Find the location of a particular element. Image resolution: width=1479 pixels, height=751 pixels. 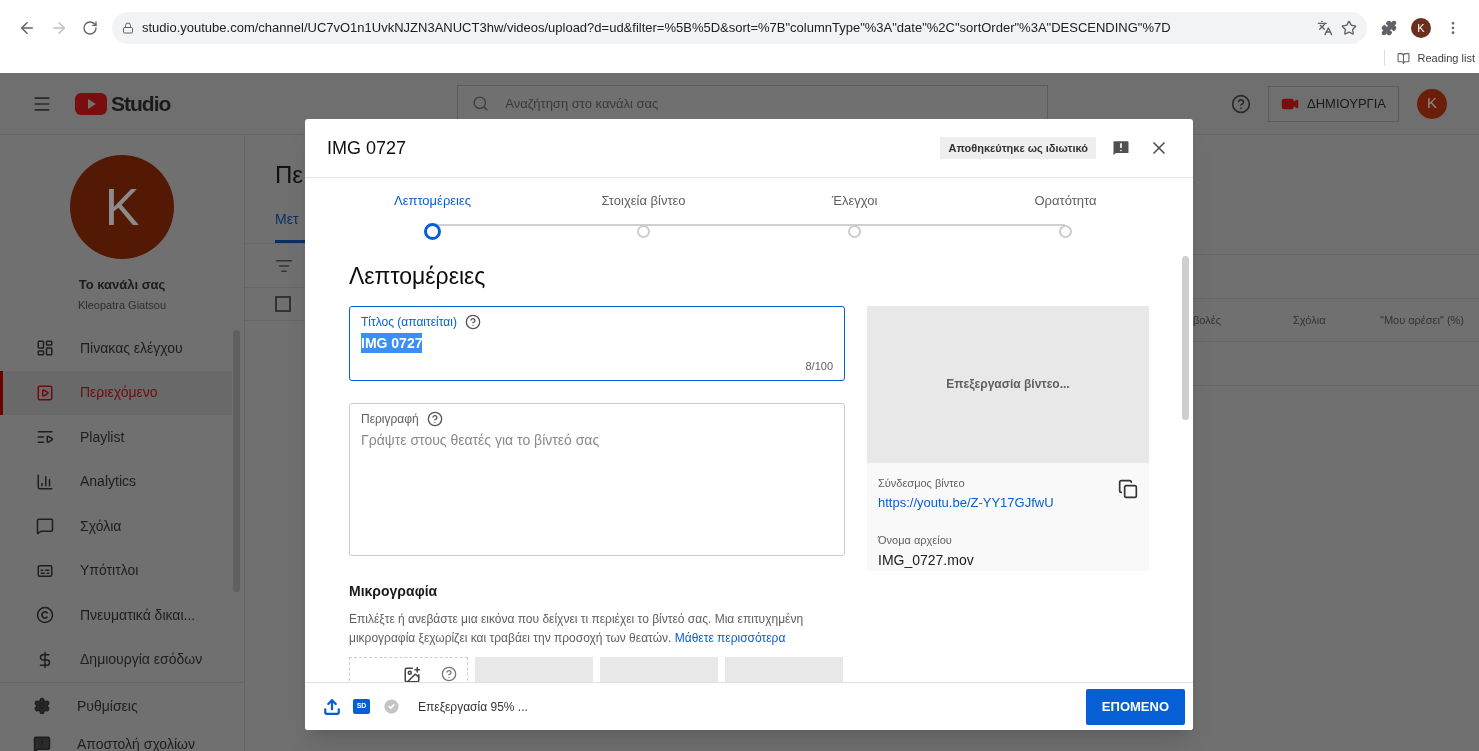

nav-item: Πίνακας ελέγχου is located at coordinates (116, 348).